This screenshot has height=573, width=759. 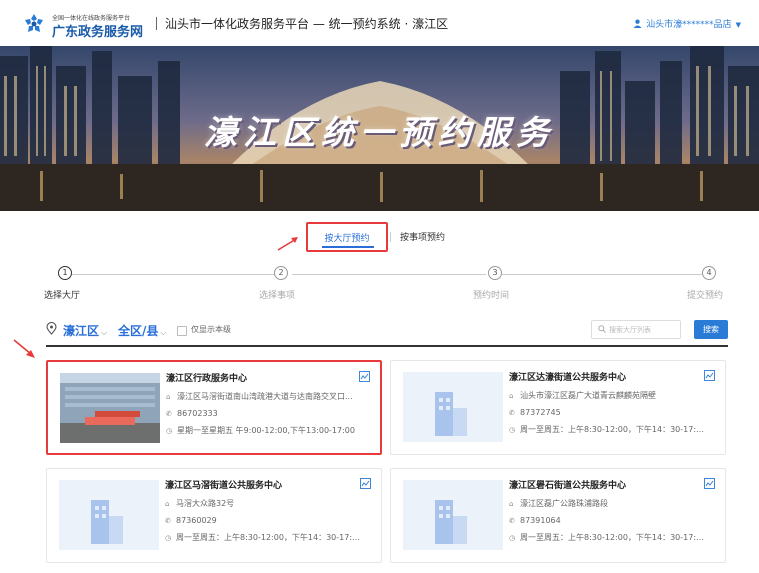 I want to click on only-this-level-label: 仅显示本级, so click(x=211, y=329).